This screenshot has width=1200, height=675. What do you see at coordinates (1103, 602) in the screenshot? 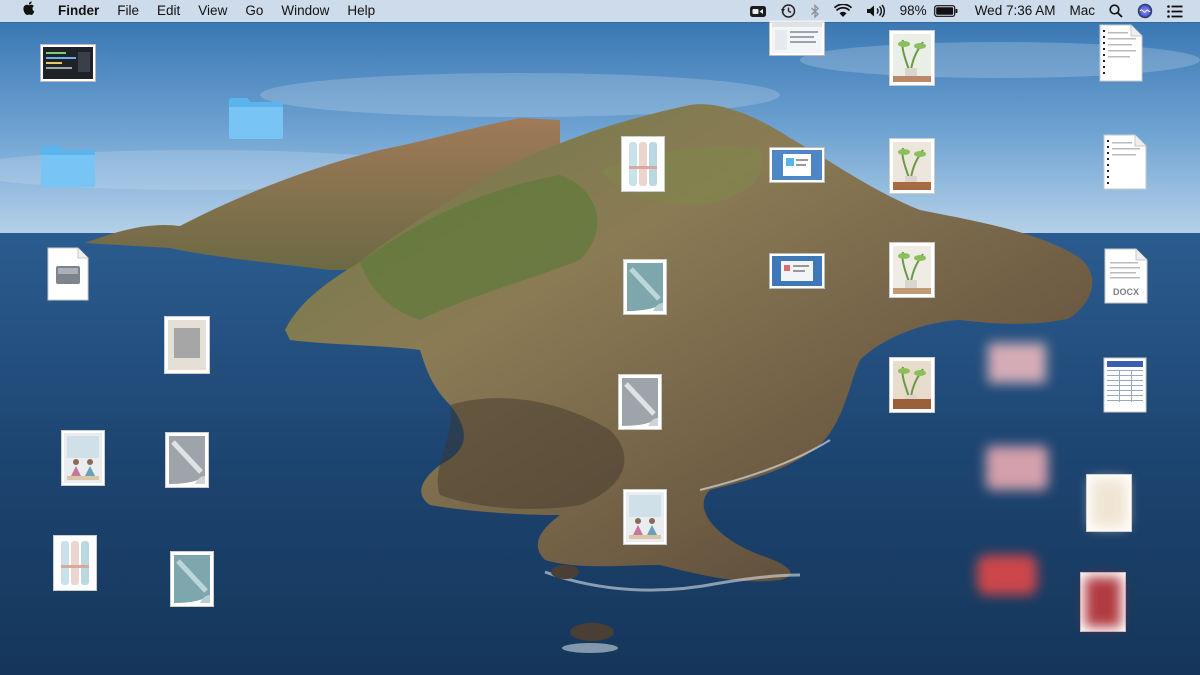
I see `red-rug-image-thumbnail-icon` at bounding box center [1103, 602].